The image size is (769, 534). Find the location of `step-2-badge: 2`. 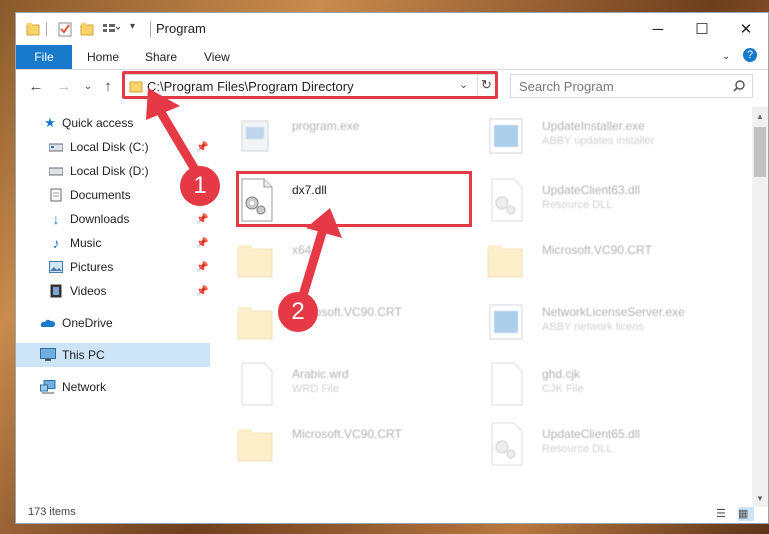

step-2-badge: 2 is located at coordinates (298, 312).